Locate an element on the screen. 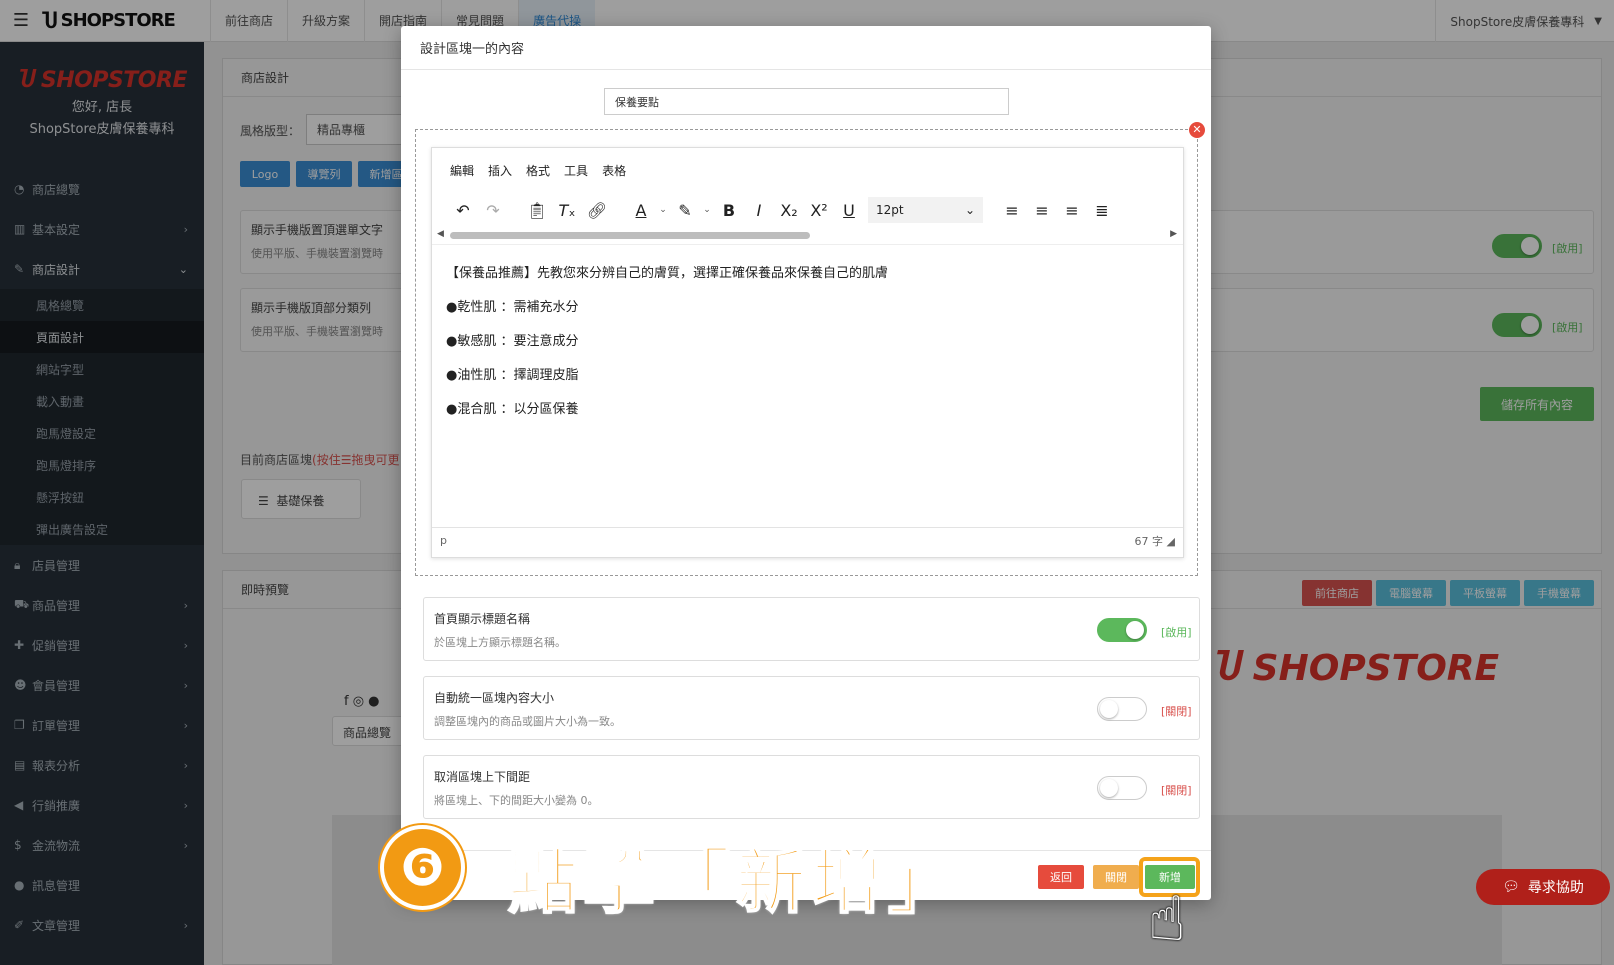  chevron-down-icon: ⌄ is located at coordinates (969, 210).